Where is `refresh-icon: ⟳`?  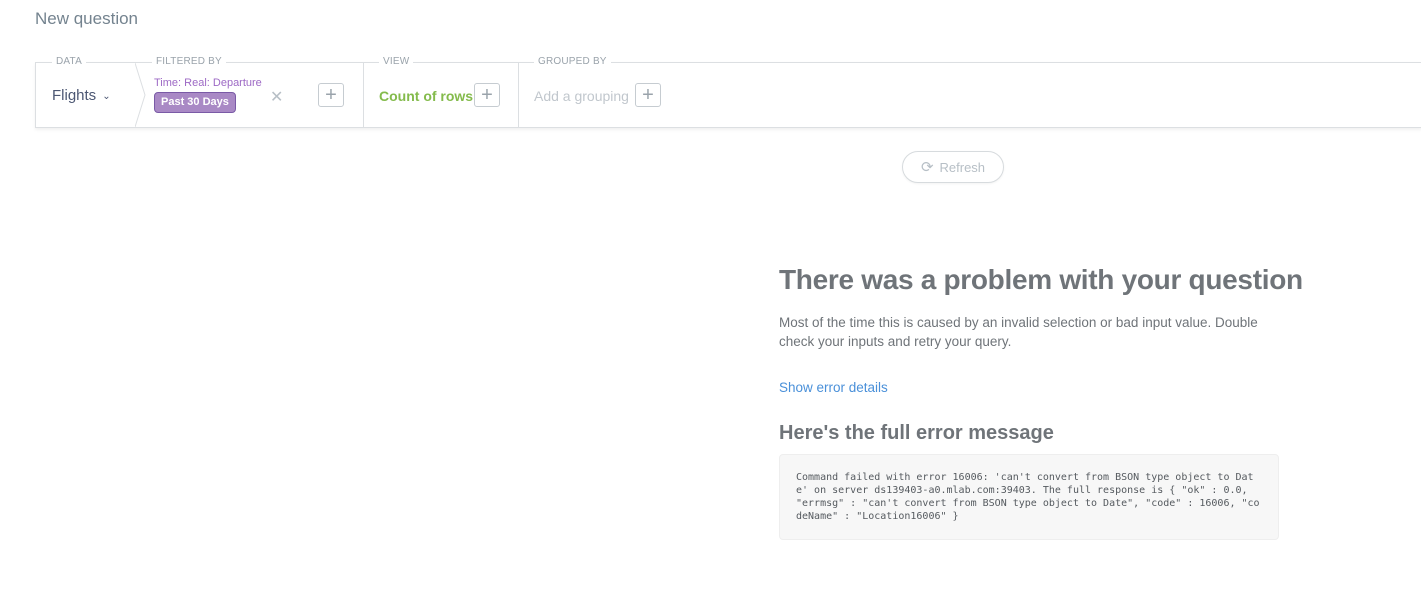
refresh-icon: ⟳ is located at coordinates (927, 167).